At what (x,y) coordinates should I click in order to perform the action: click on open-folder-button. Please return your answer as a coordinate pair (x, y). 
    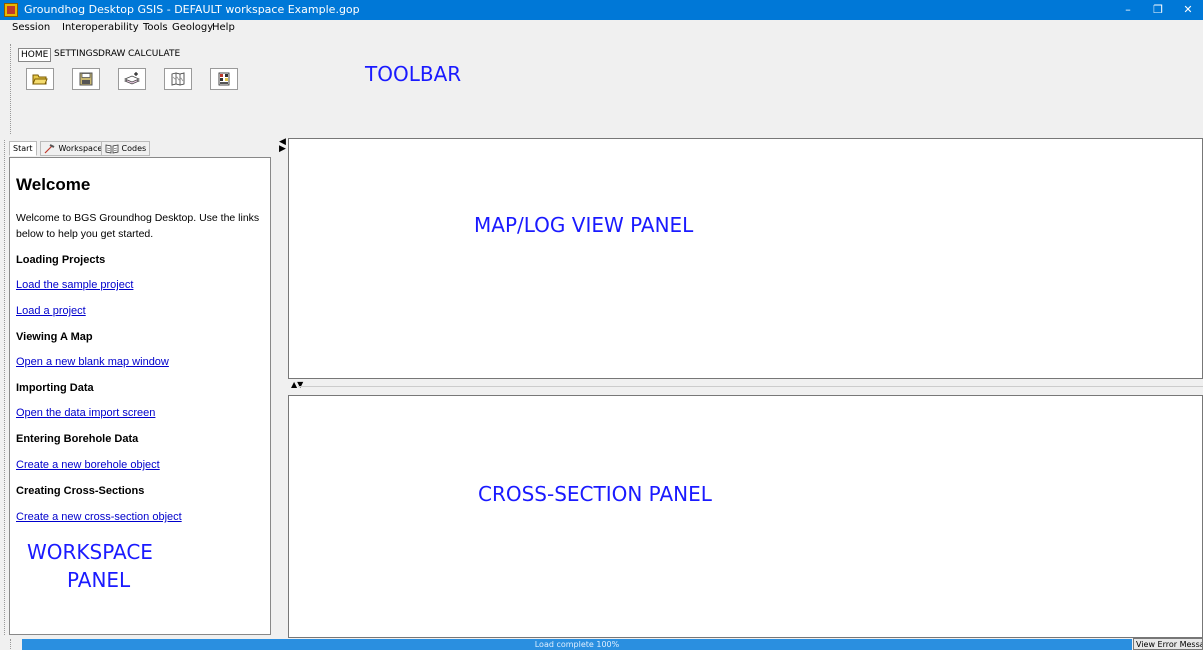
    Looking at the image, I should click on (40, 79).